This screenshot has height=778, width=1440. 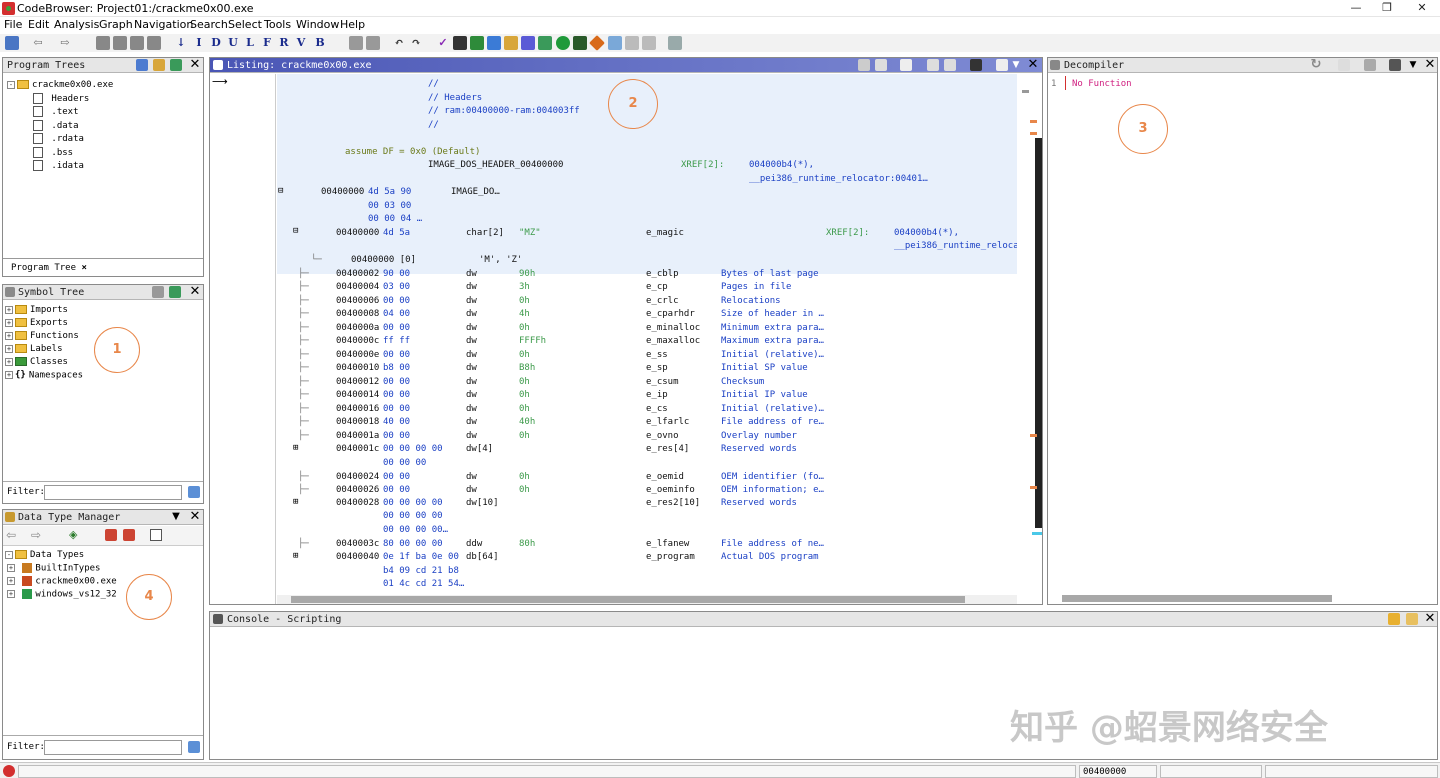 What do you see at coordinates (649, 43) in the screenshot?
I see `debug-icon` at bounding box center [649, 43].